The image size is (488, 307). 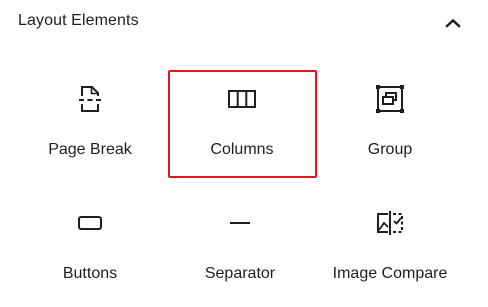 What do you see at coordinates (90, 223) in the screenshot?
I see `buttons-icon` at bounding box center [90, 223].